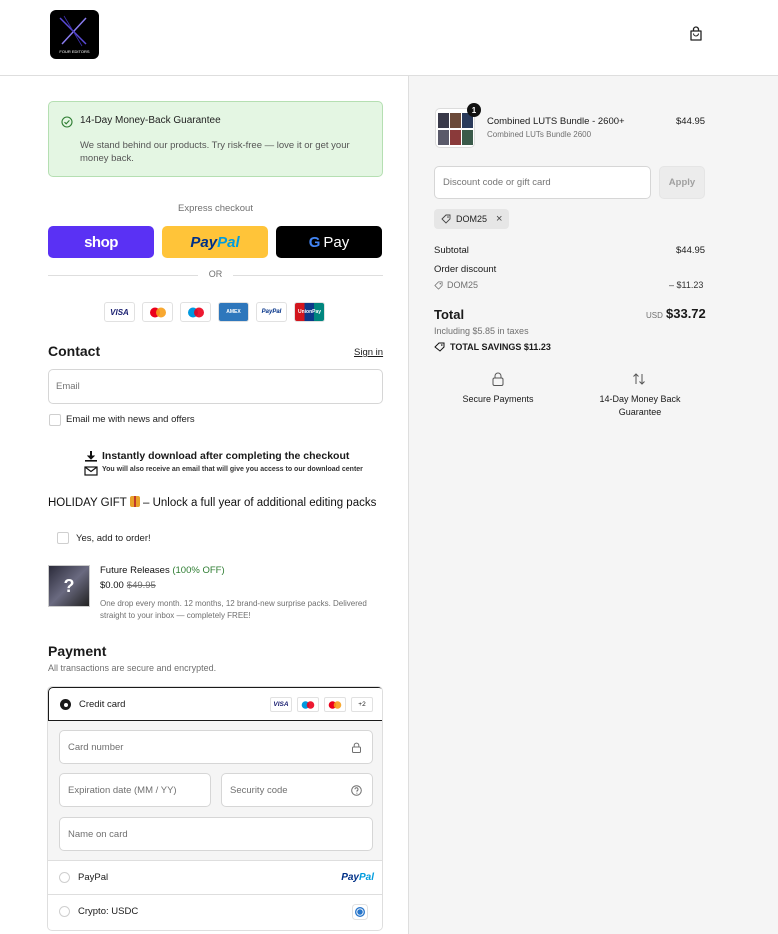  I want to click on card-number-placeholder: Card number, so click(96, 747).